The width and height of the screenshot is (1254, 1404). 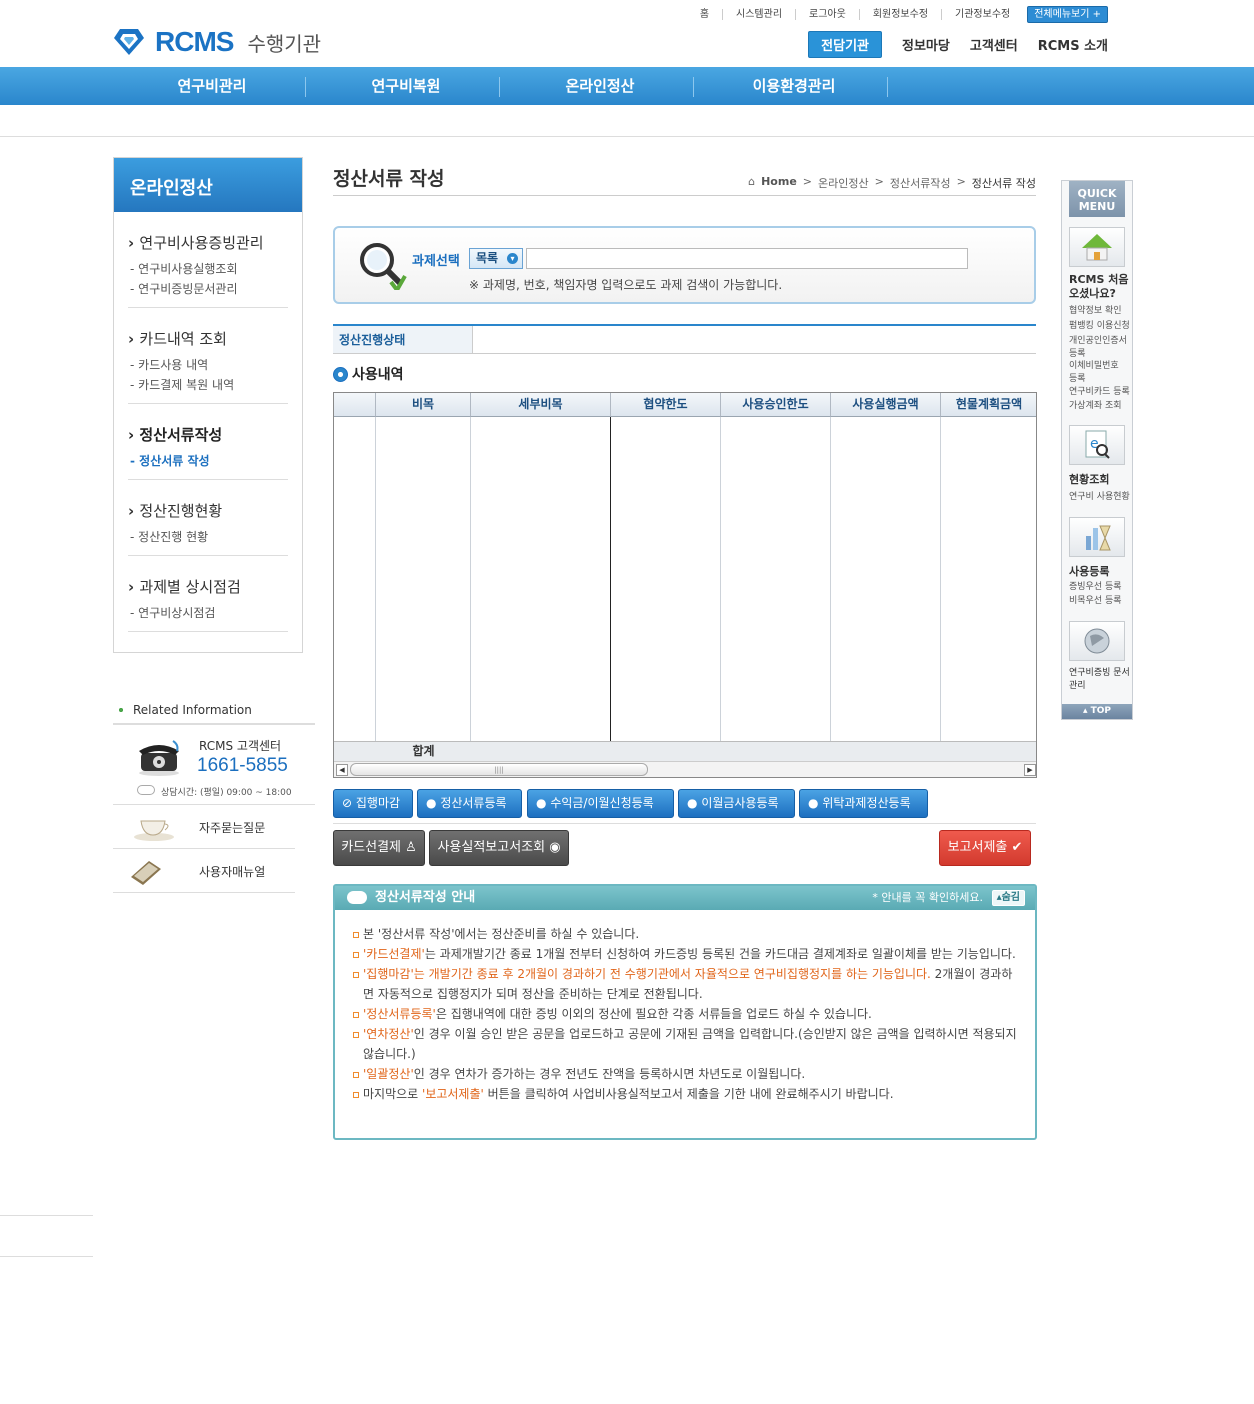 What do you see at coordinates (208, 434) in the screenshot?
I see `sidebar-group-title: 정산서류작성` at bounding box center [208, 434].